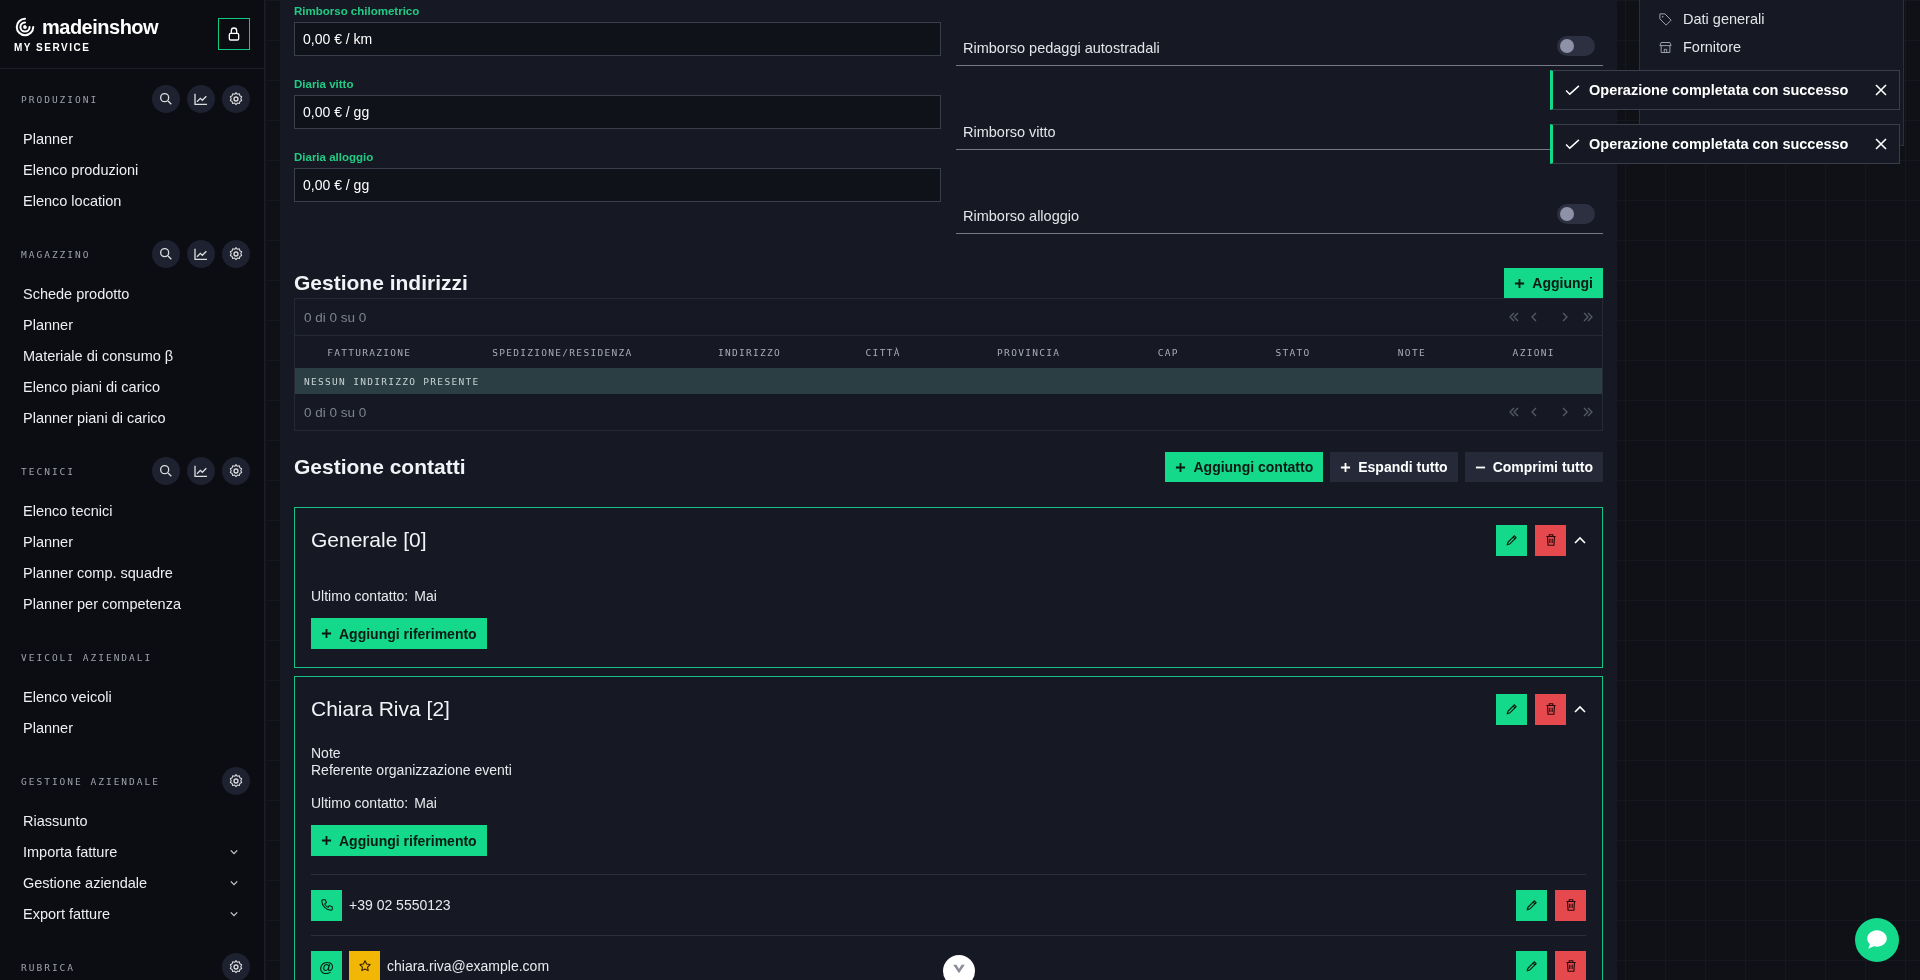 The width and height of the screenshot is (1920, 980). I want to click on pagination-icon, so click(1551, 412).